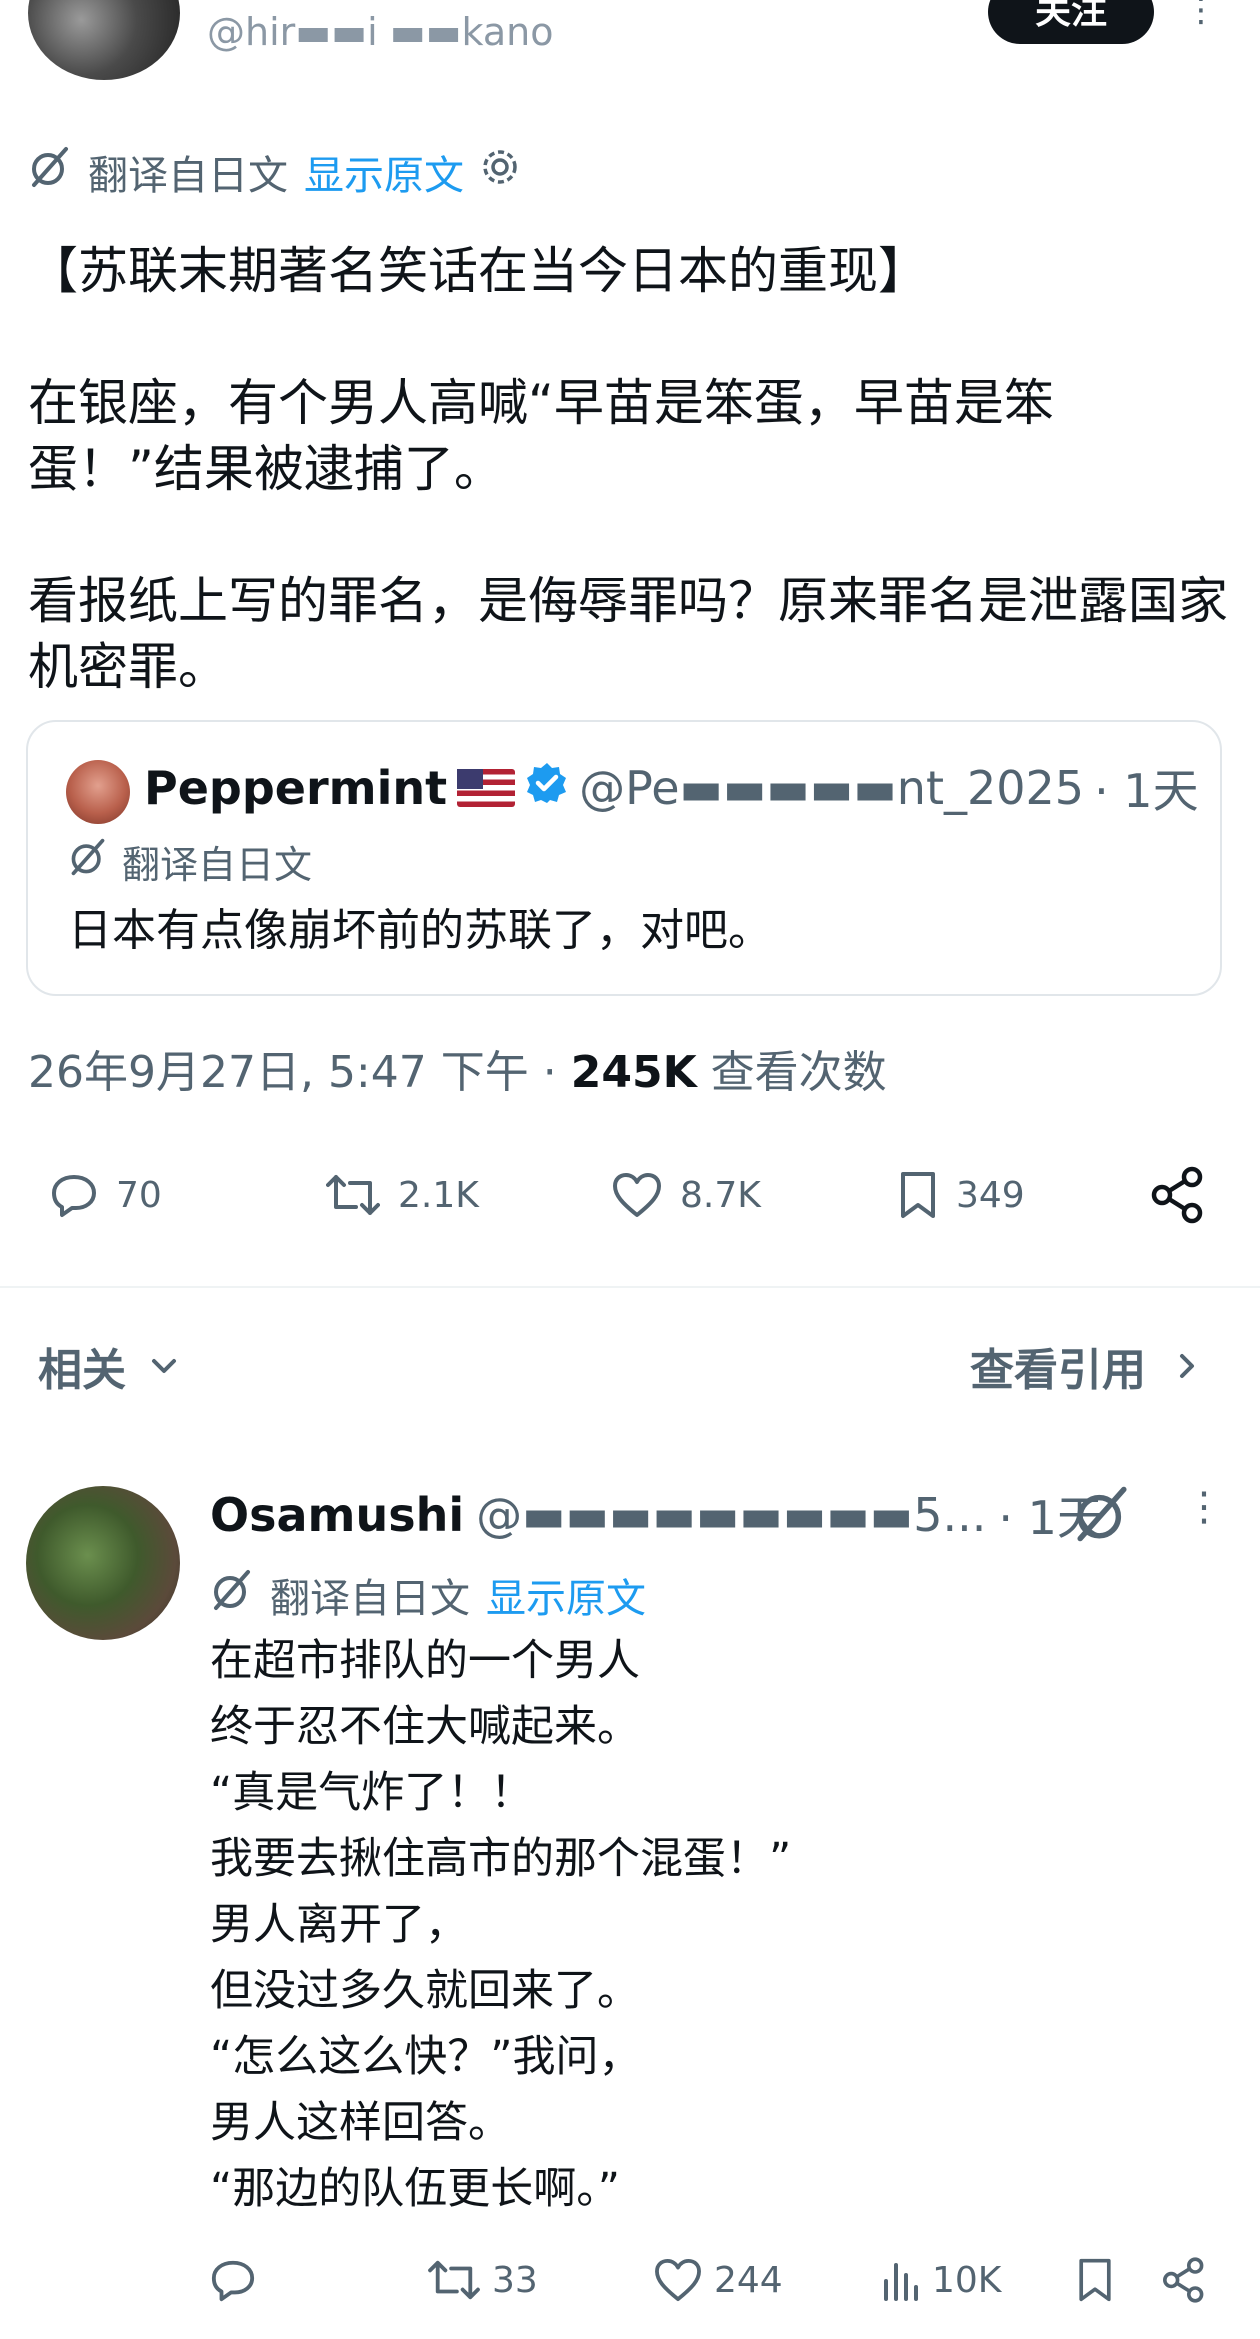 The image size is (1260, 2339). I want to click on reply-count: 70, so click(139, 1195).